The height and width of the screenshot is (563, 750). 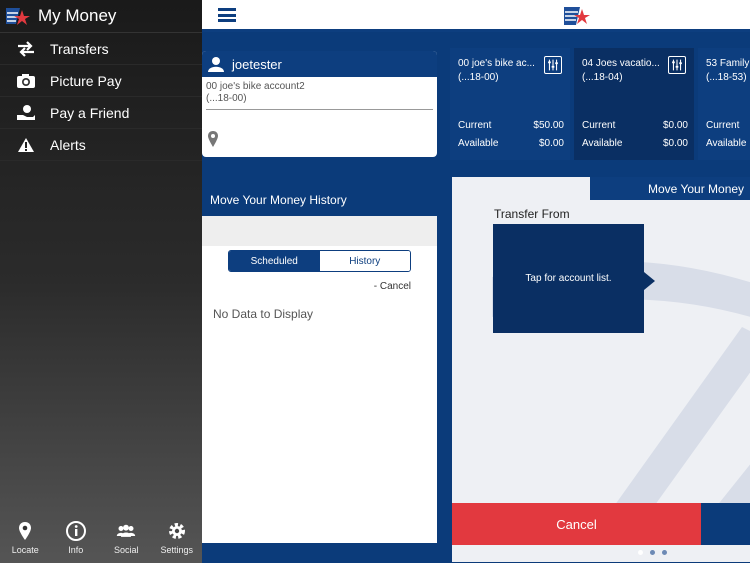 I want to click on account-number: (...18-53), so click(x=726, y=77).